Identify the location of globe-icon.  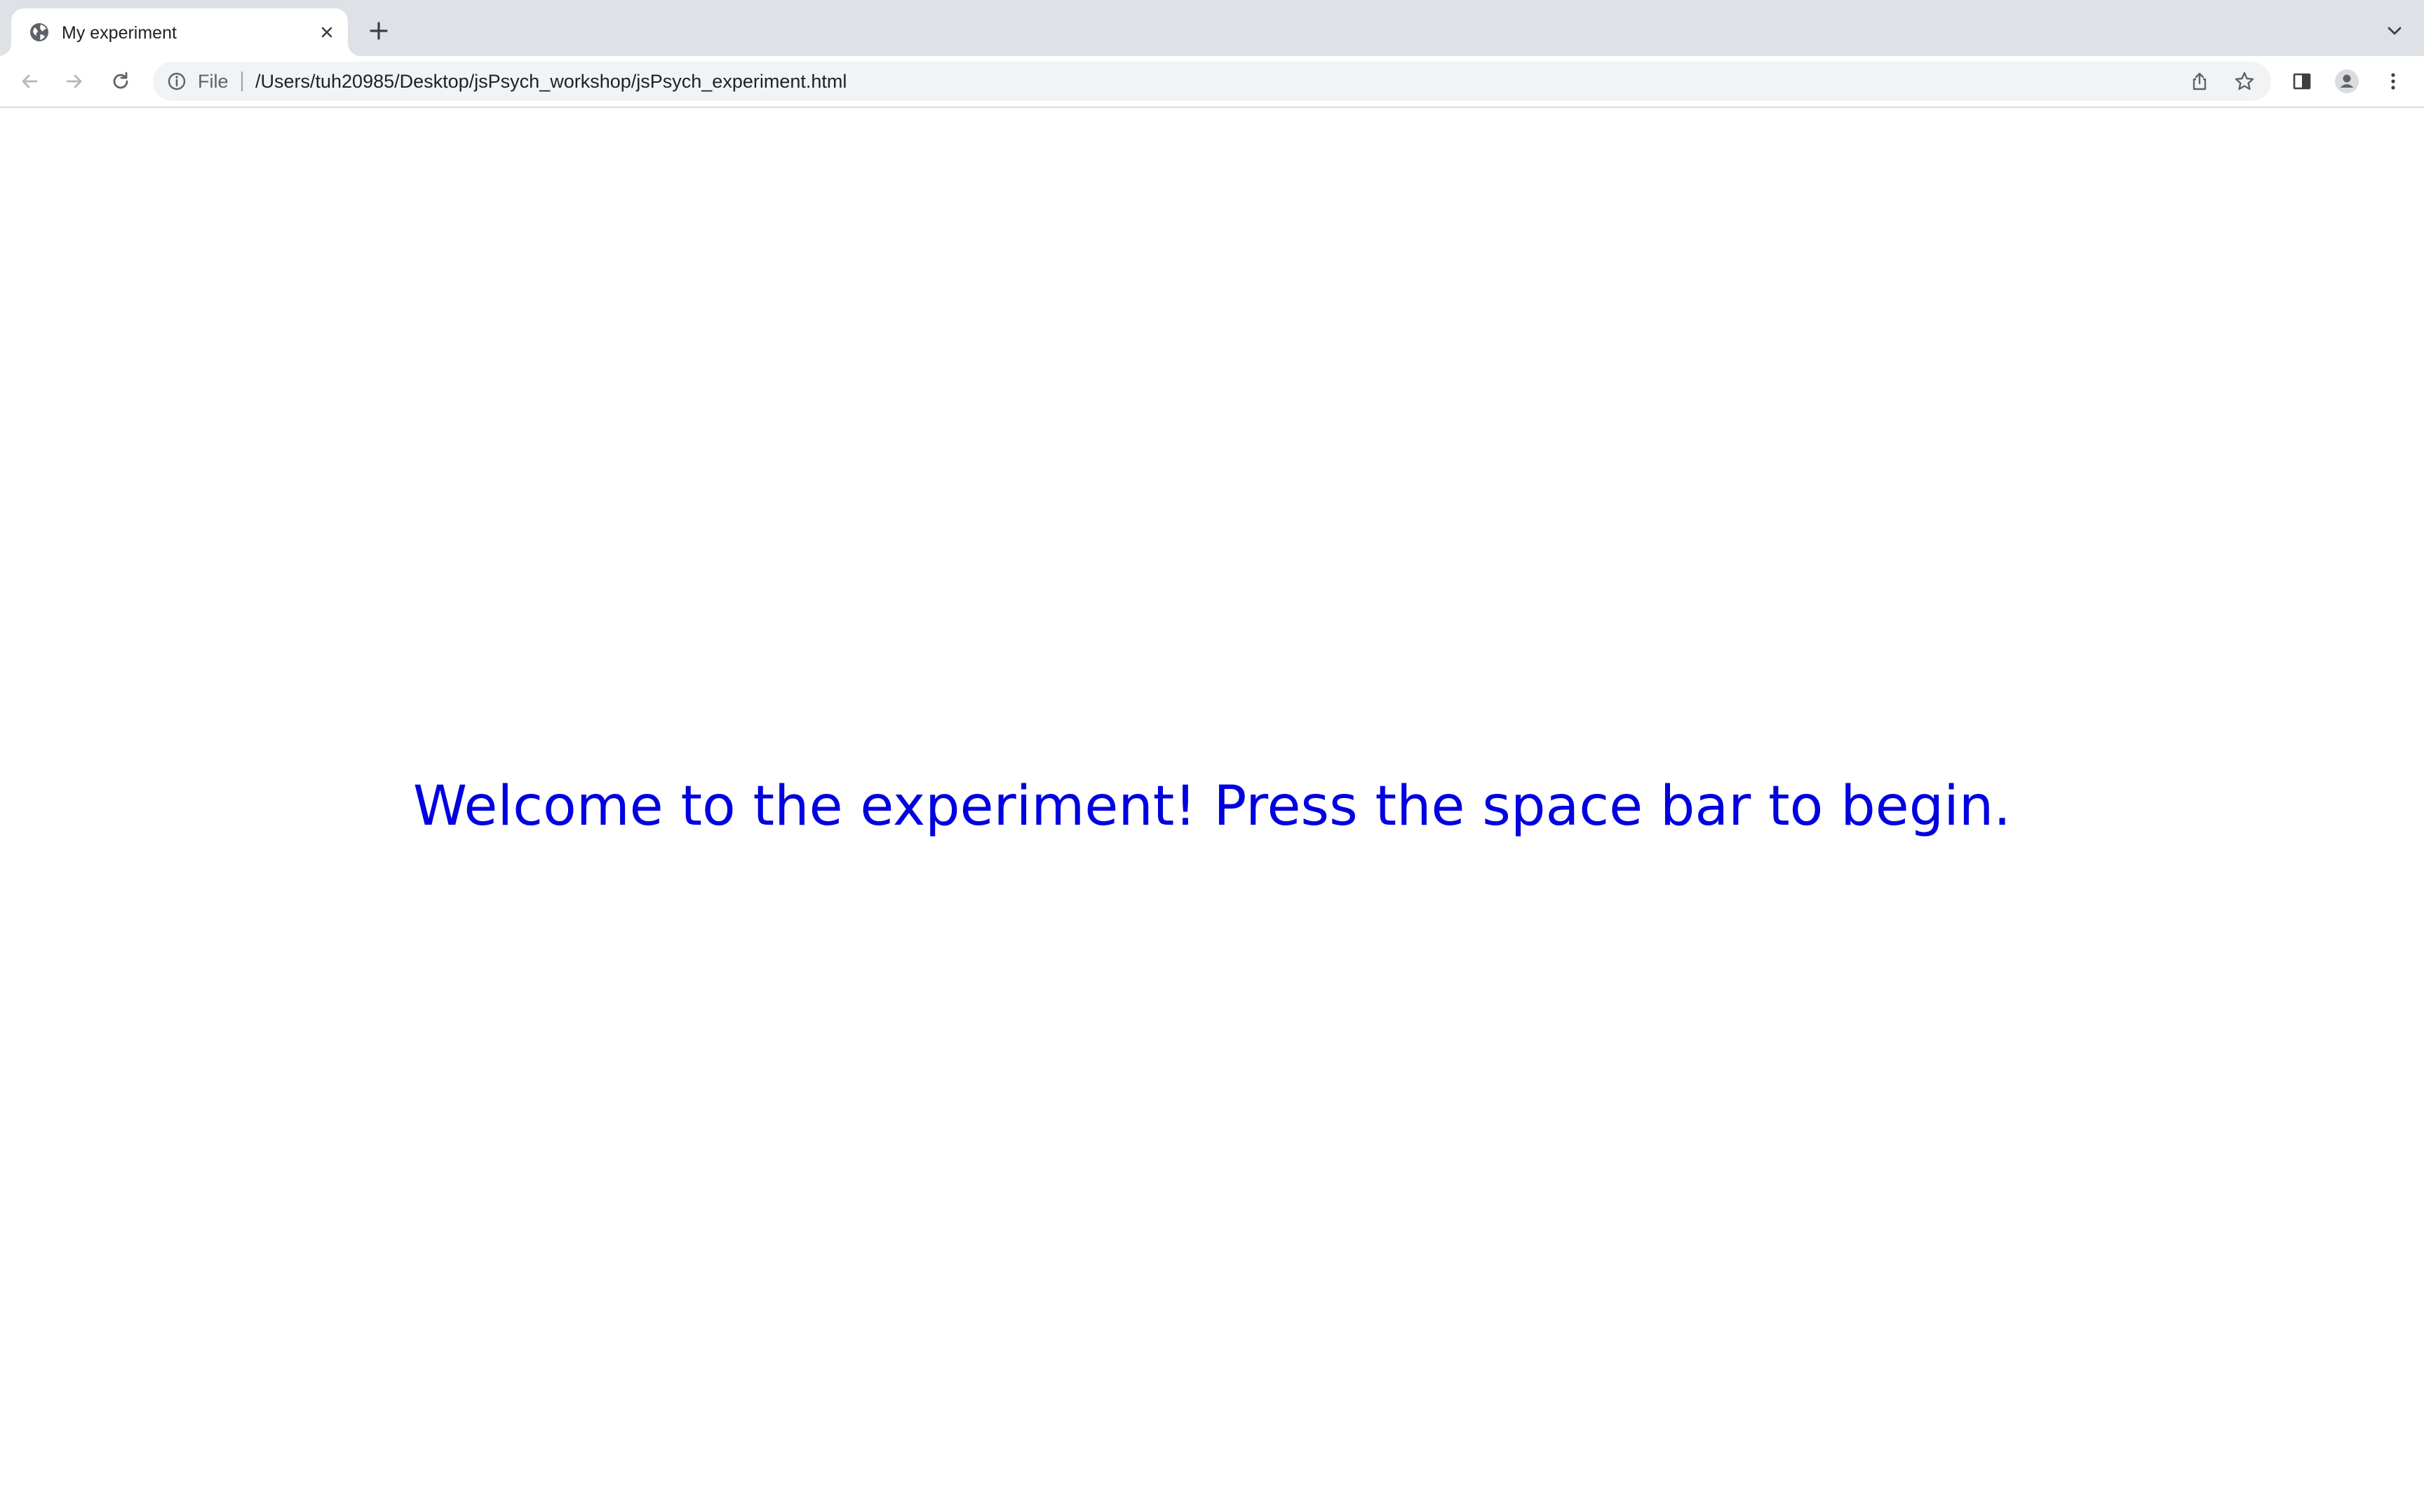
(39, 32).